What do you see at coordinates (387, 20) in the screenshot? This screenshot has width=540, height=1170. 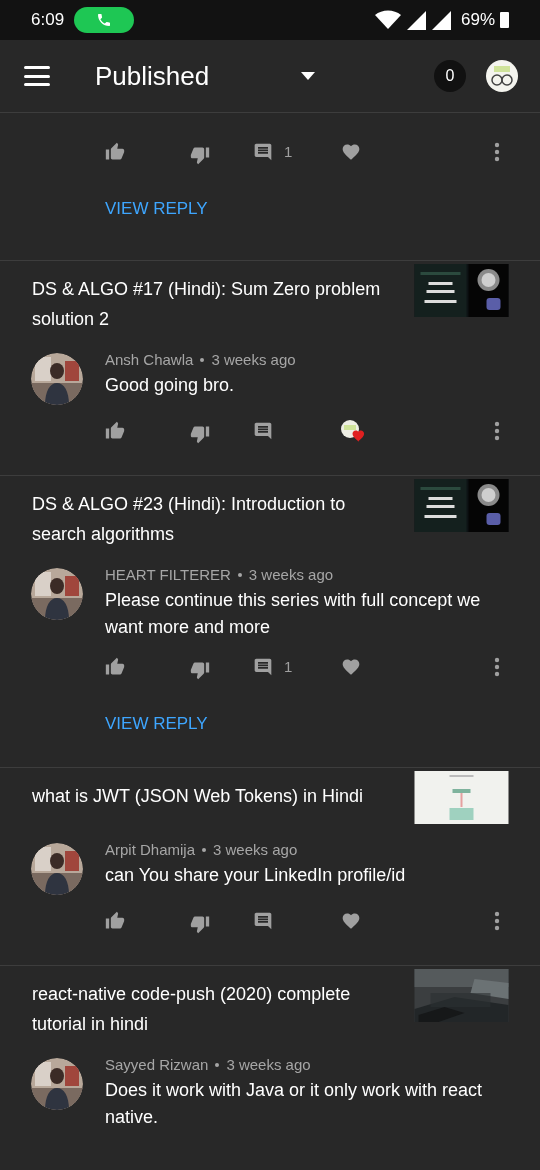 I see `wifi-icon` at bounding box center [387, 20].